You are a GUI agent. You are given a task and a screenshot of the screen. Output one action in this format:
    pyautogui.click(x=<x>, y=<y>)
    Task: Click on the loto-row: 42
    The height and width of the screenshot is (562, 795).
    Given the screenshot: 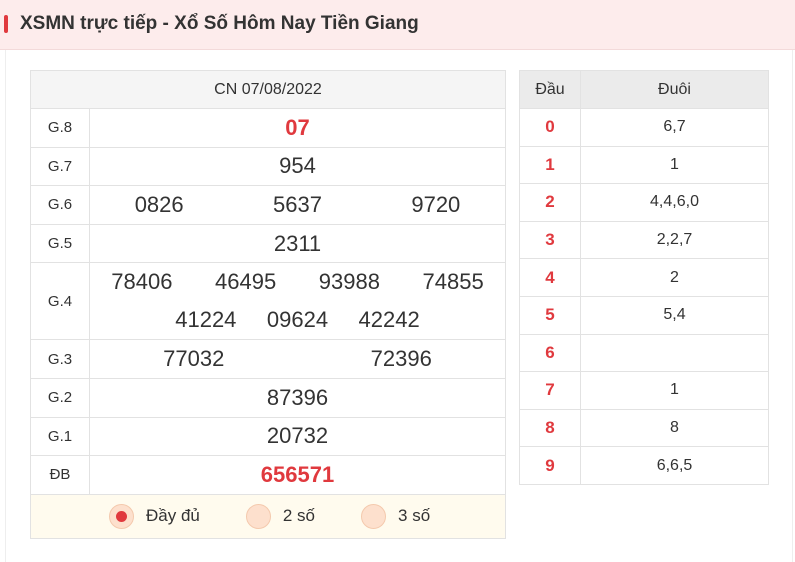 What is the action you would take?
    pyautogui.click(x=644, y=277)
    